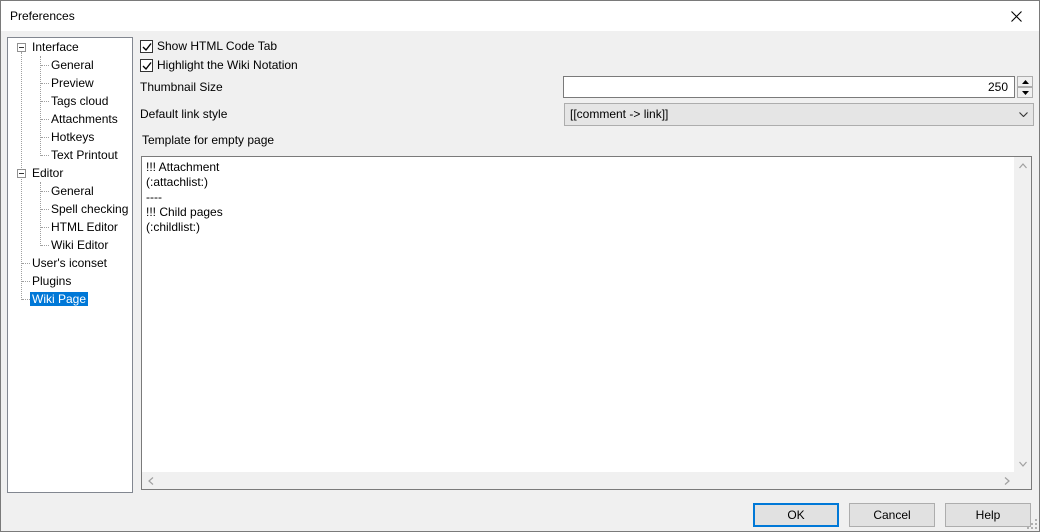 Image resolution: width=1040 pixels, height=532 pixels. What do you see at coordinates (520, 16) in the screenshot?
I see `title-bar: Preferences` at bounding box center [520, 16].